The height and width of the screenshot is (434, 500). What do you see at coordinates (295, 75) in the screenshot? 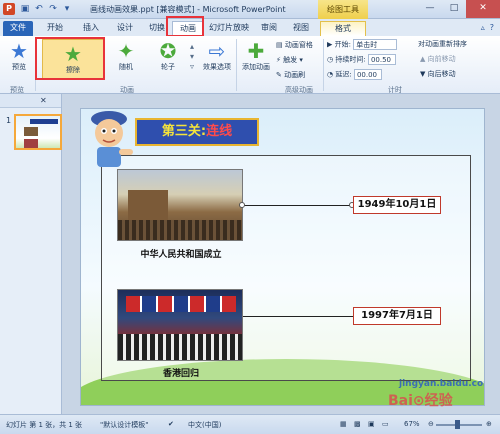
I see `animation-painter-label: 动画刷` at bounding box center [295, 75].